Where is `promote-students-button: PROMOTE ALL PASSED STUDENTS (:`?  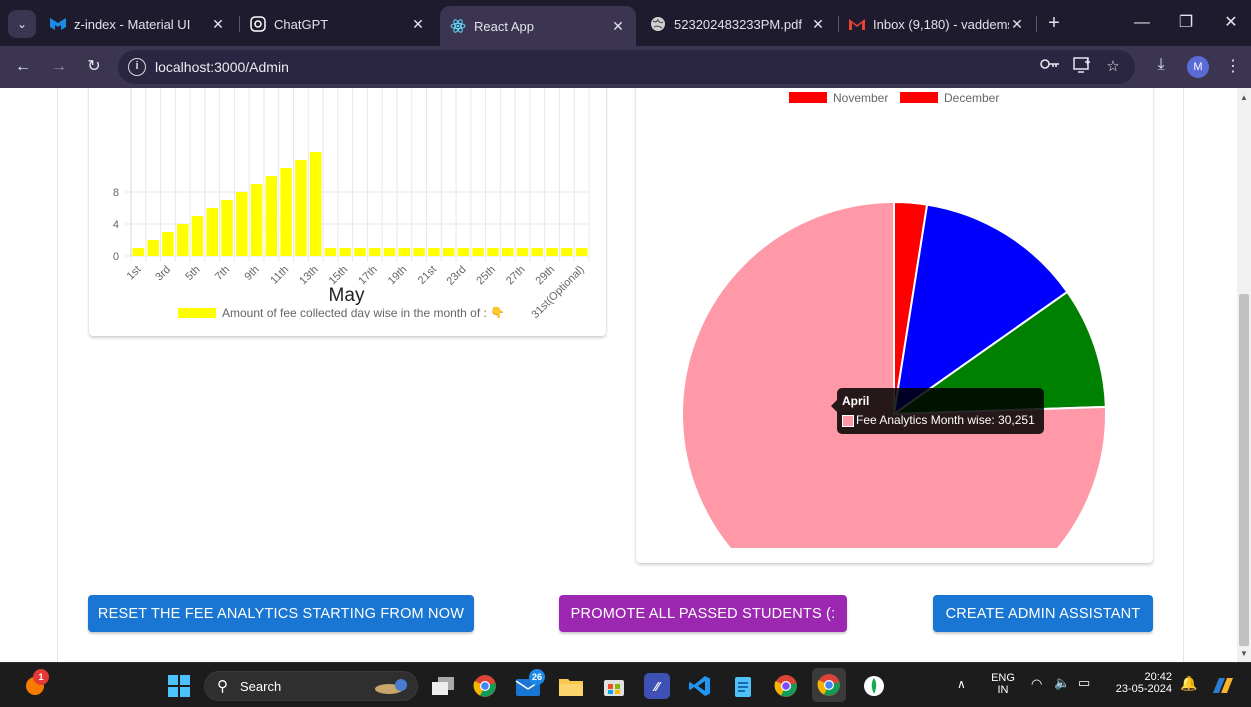 promote-students-button: PROMOTE ALL PASSED STUDENTS (: is located at coordinates (703, 613).